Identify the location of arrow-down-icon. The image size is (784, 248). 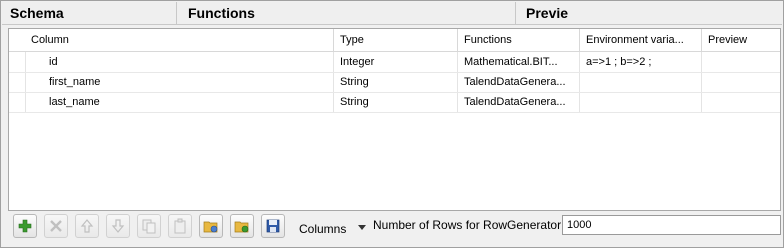
(118, 226).